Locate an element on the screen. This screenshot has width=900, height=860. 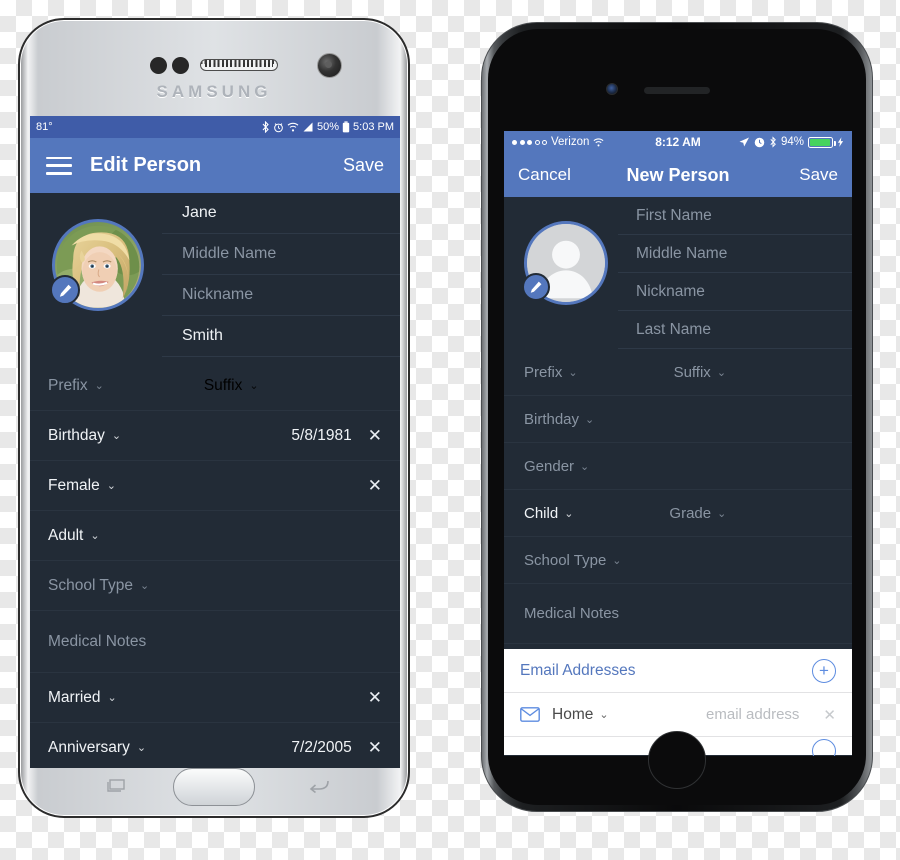
row-birthday: Birthday ⌄ is located at coordinates (678, 419).